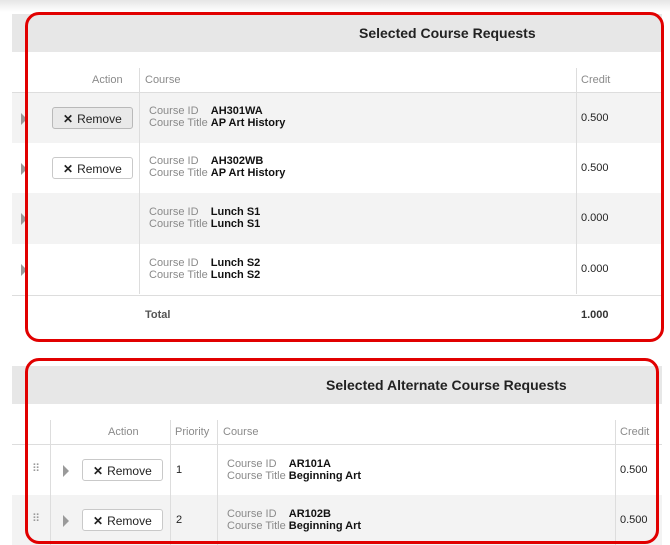 The image size is (670, 545). Describe the element at coordinates (235, 212) in the screenshot. I see `course-id: Lunch S1` at that location.